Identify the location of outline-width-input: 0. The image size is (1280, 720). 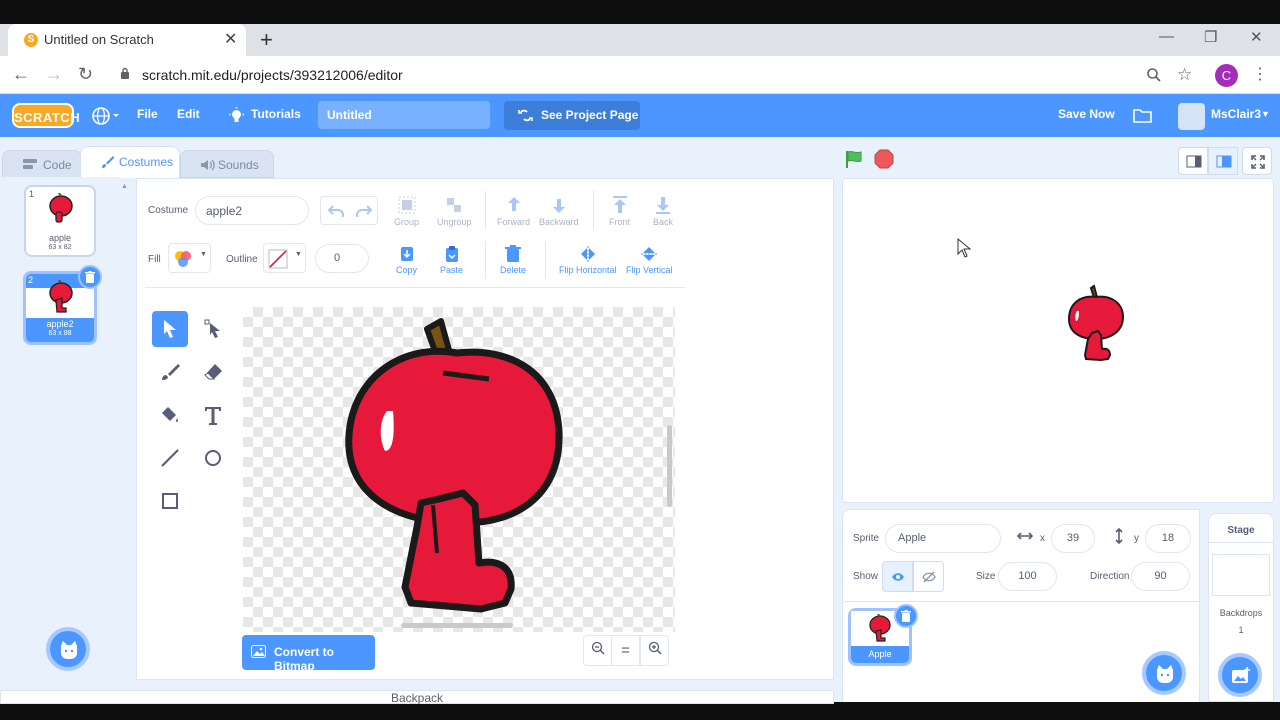
(342, 258).